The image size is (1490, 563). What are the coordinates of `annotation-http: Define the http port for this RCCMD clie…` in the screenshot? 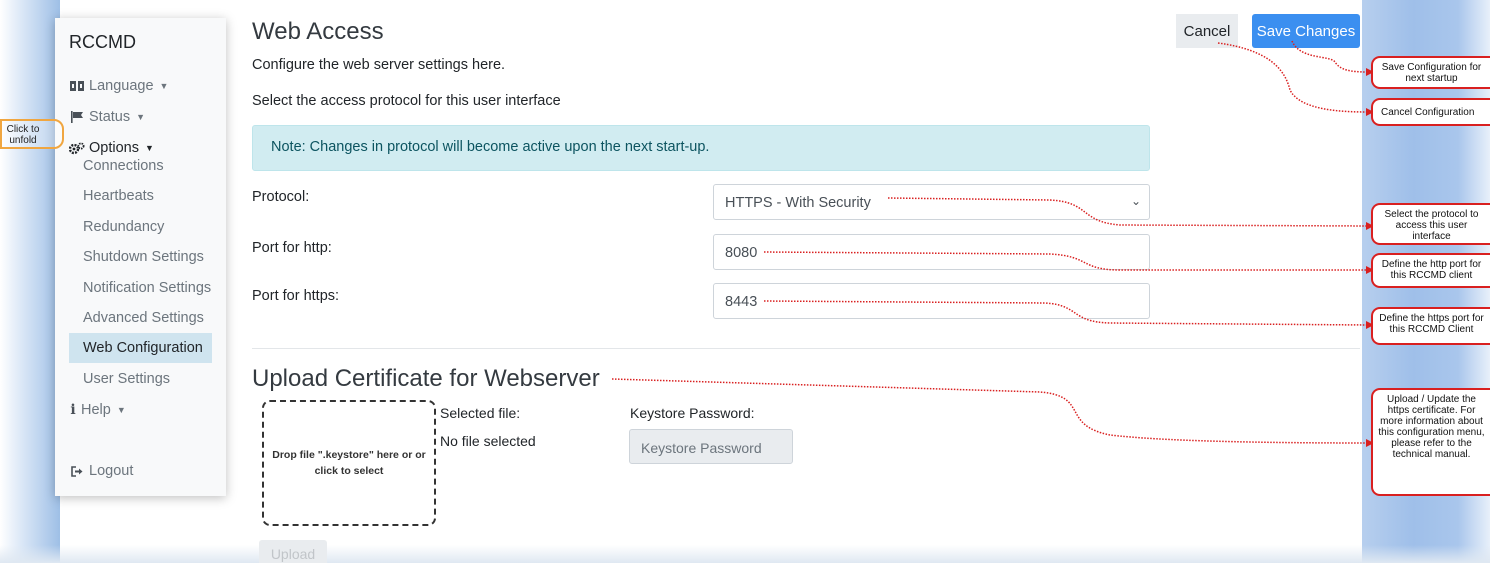 It's located at (1430, 270).